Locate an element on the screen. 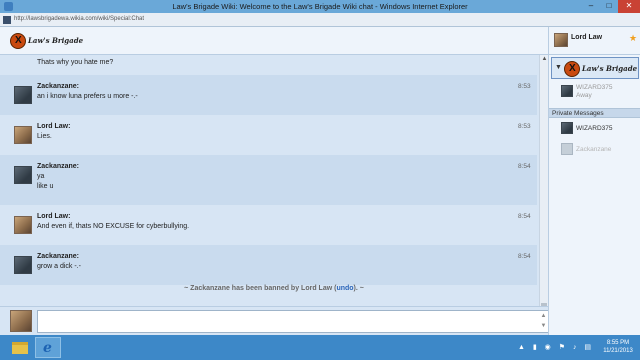  message-line: an i know luna prefers u more -.- is located at coordinates (87, 96).